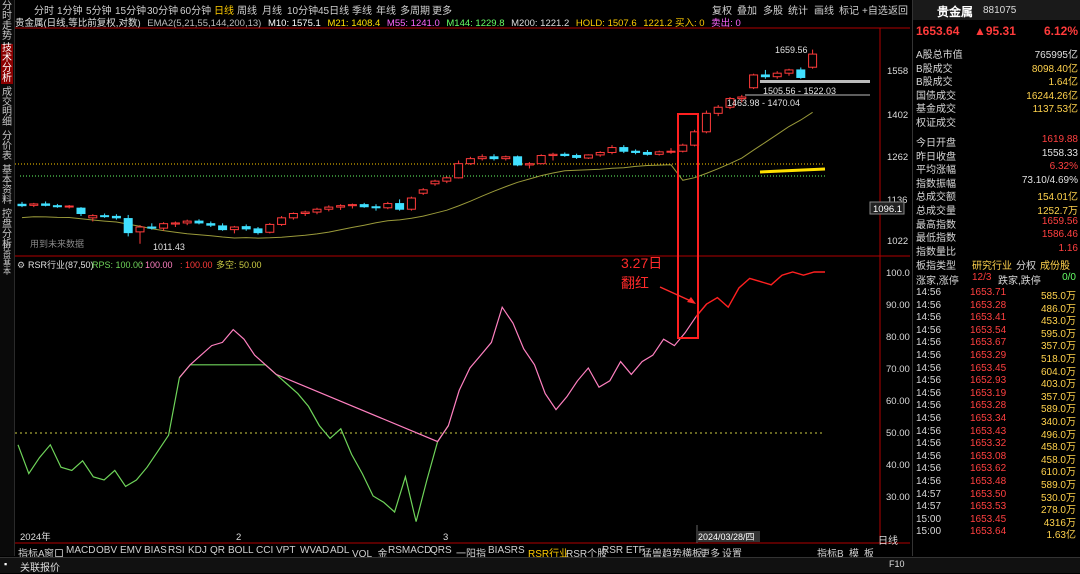 The image size is (1080, 574). I want to click on indicator-tab: BIAS, so click(155, 550).